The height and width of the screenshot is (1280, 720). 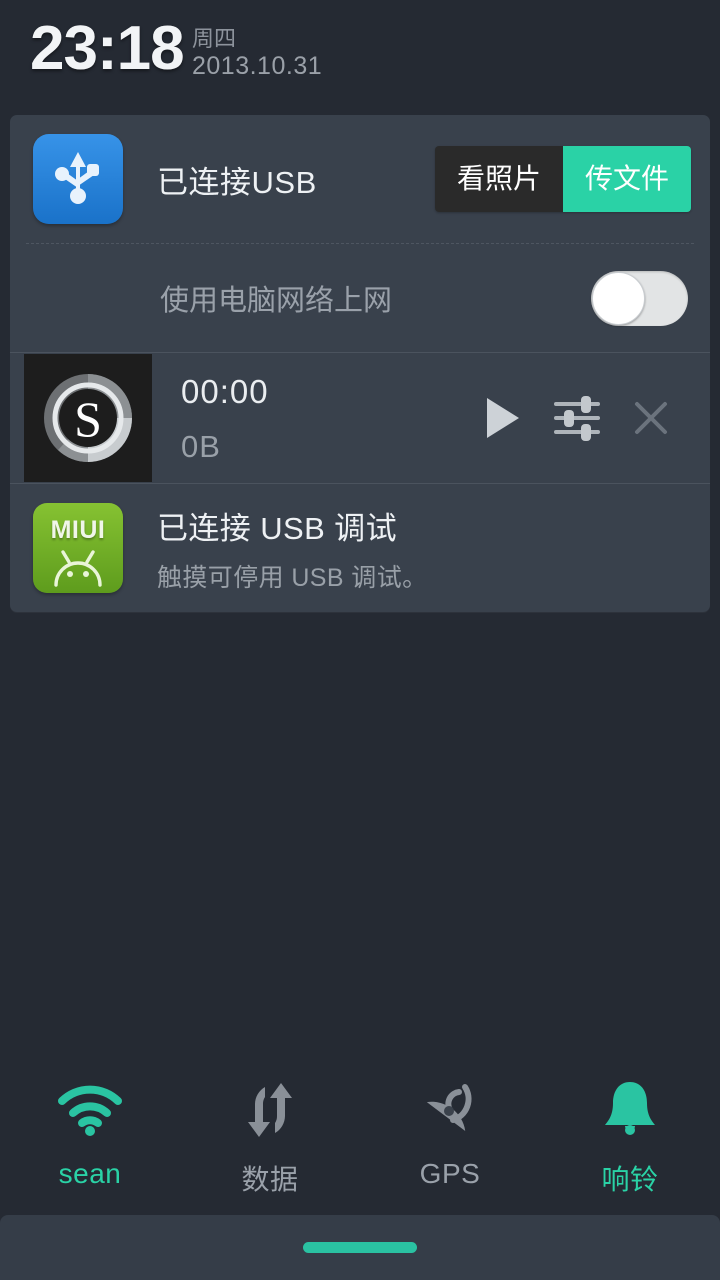 What do you see at coordinates (498, 179) in the screenshot?
I see `view-photos-button: 看照片` at bounding box center [498, 179].